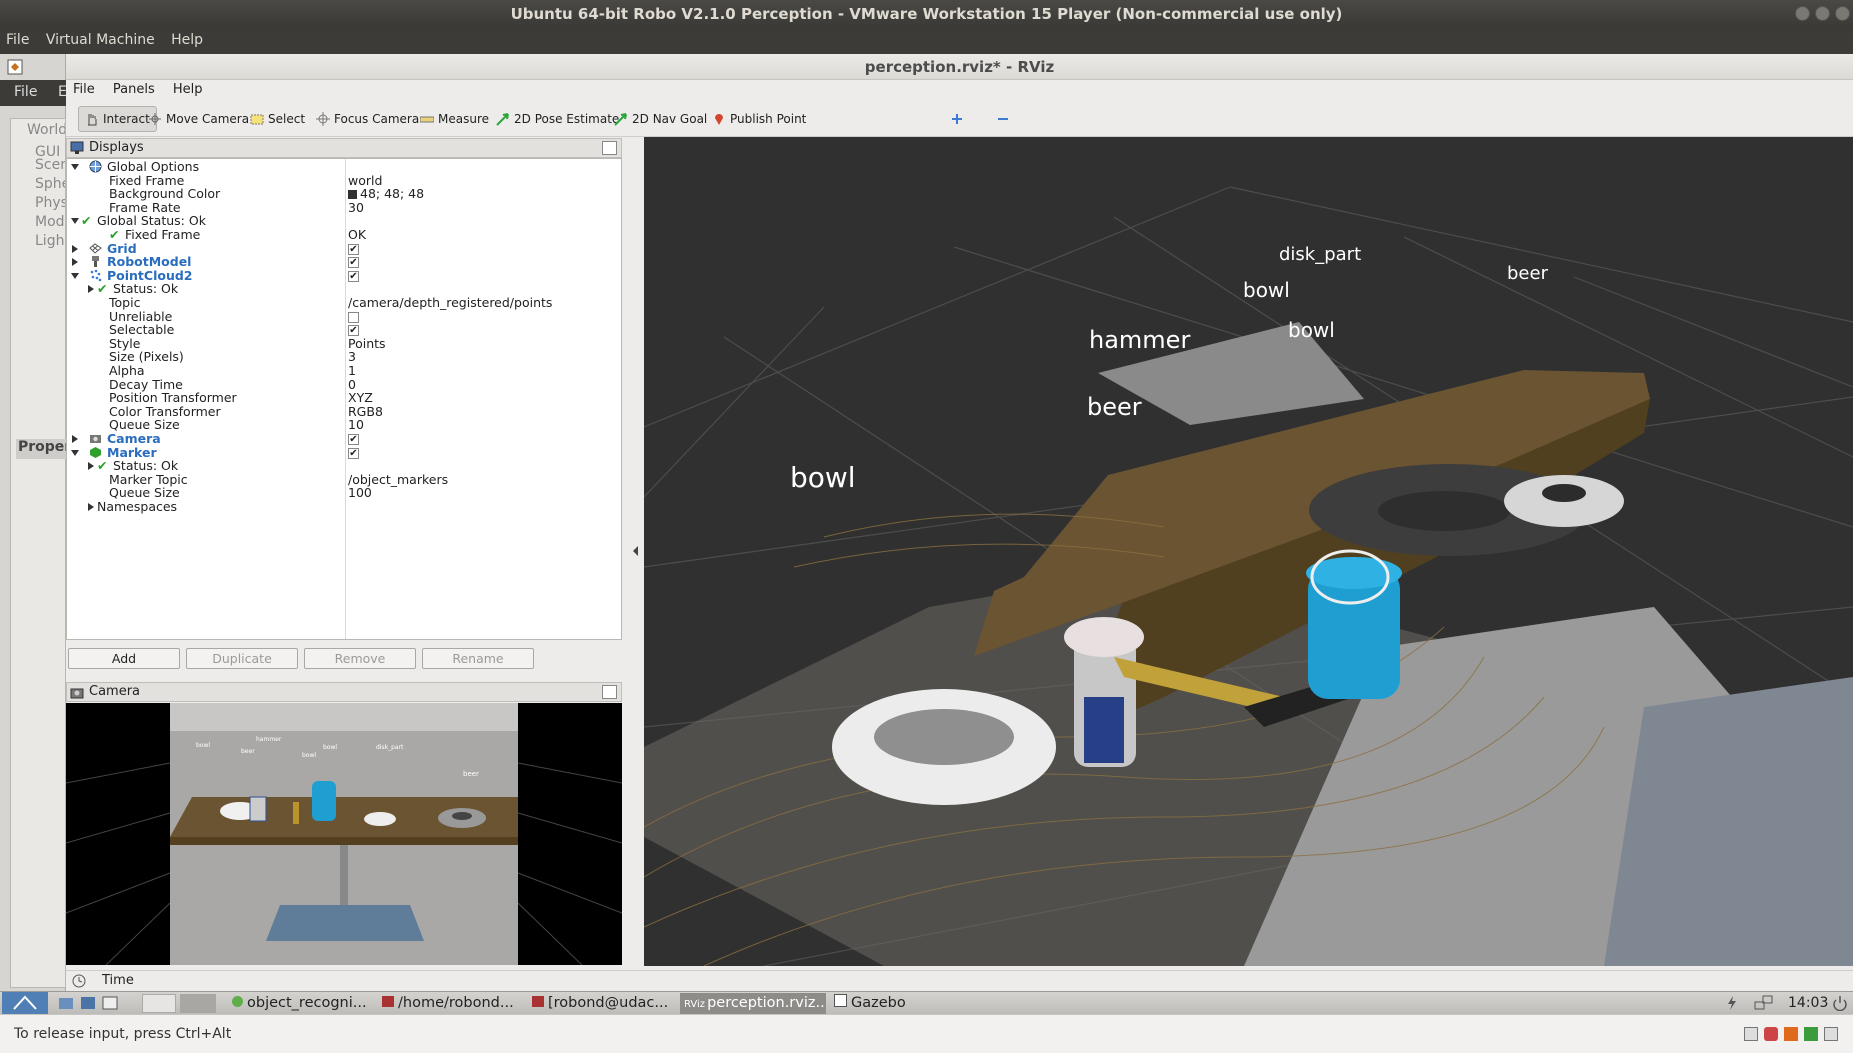 This screenshot has width=1853, height=1053. What do you see at coordinates (1764, 1003) in the screenshot?
I see `network-icon` at bounding box center [1764, 1003].